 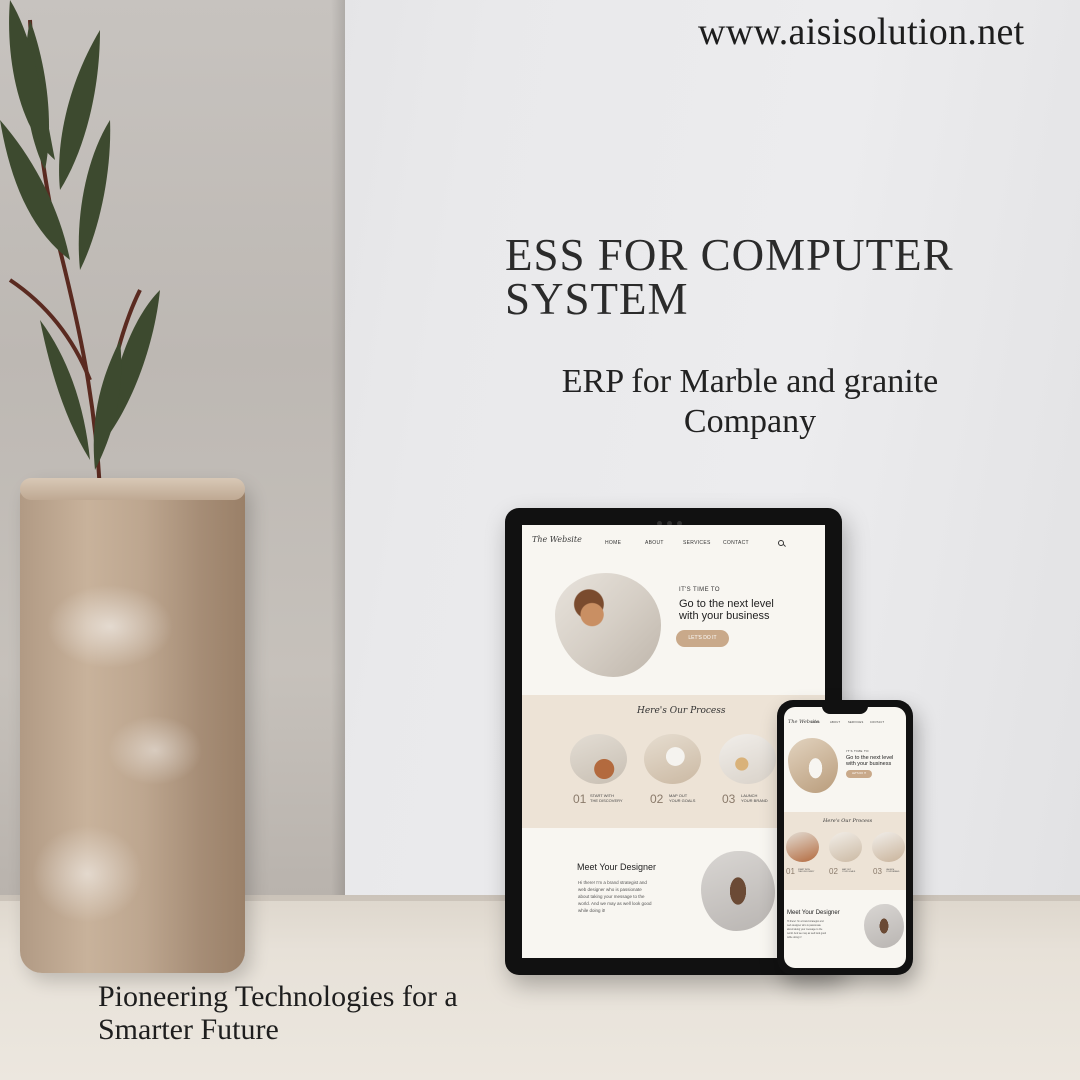 What do you see at coordinates (794, 937) in the screenshot?
I see `phone-designer-bio-line5: while doing it!` at bounding box center [794, 937].